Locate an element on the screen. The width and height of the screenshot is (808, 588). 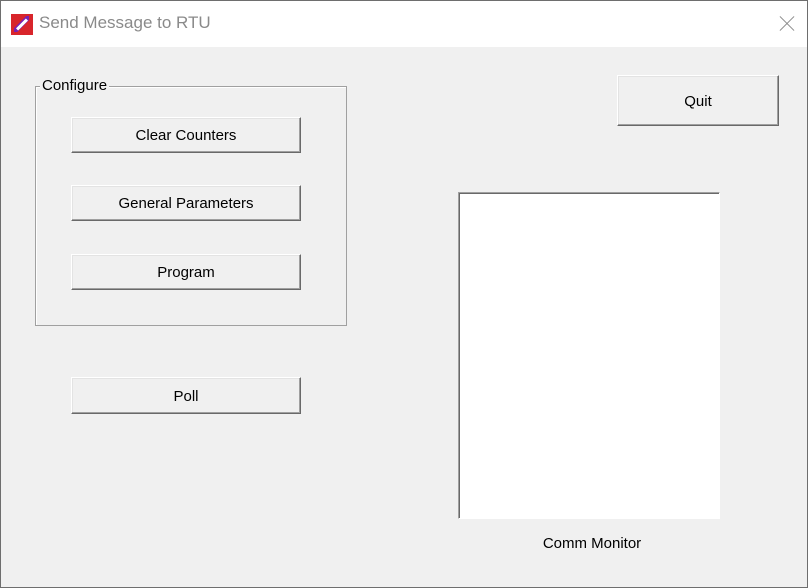
clear-counters-button-label: Clear Counters is located at coordinates (186, 135).